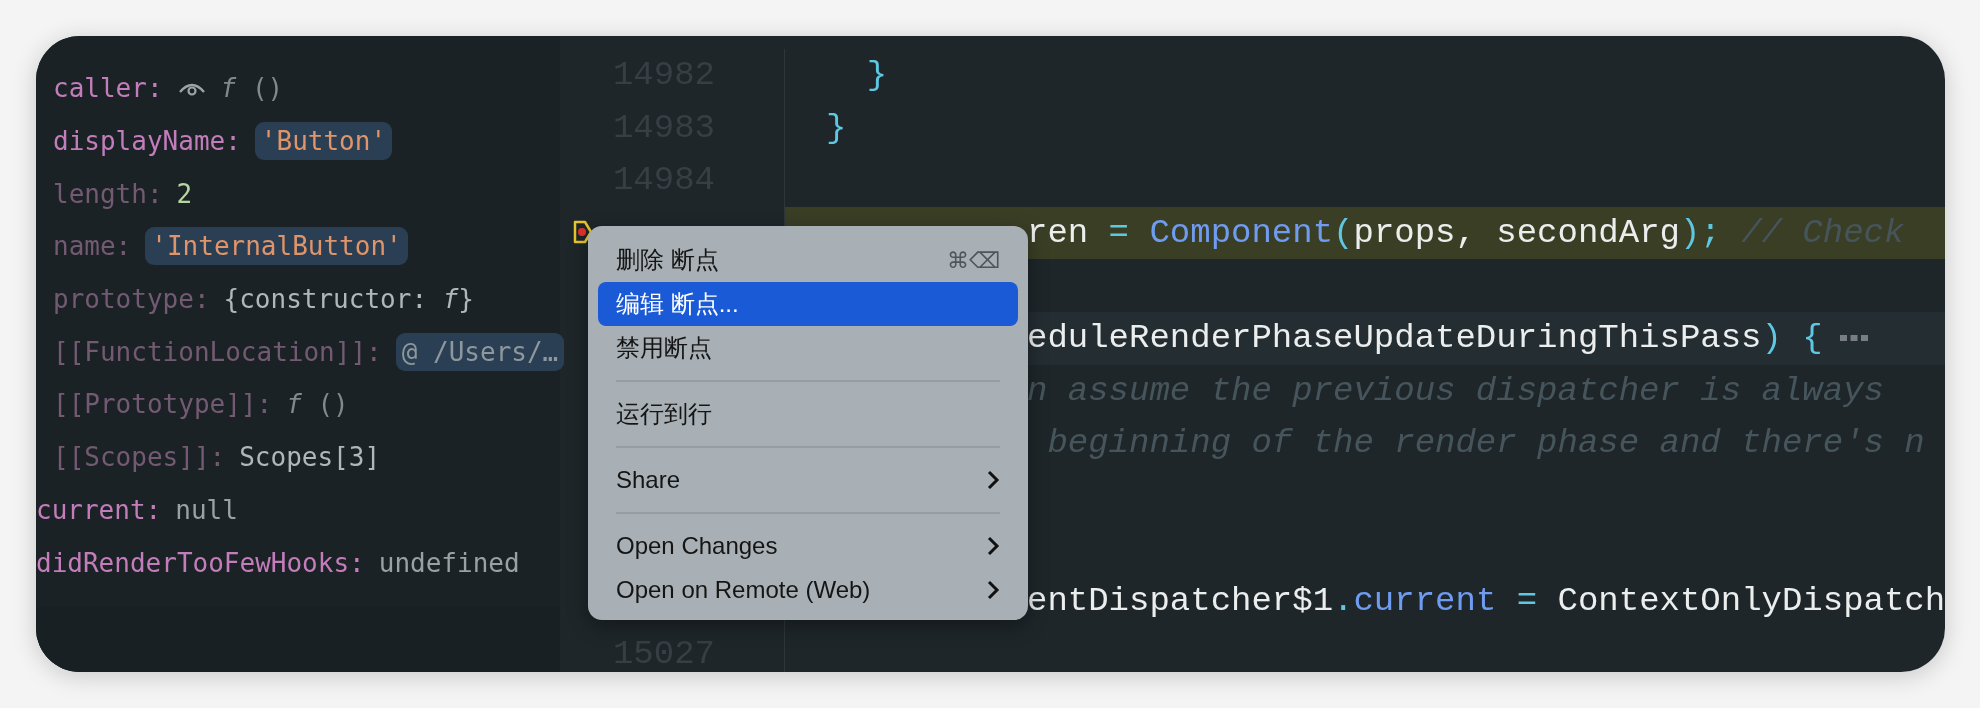 This screenshot has width=1980, height=708. I want to click on menu-item: Open on Remote (Web), so click(808, 590).